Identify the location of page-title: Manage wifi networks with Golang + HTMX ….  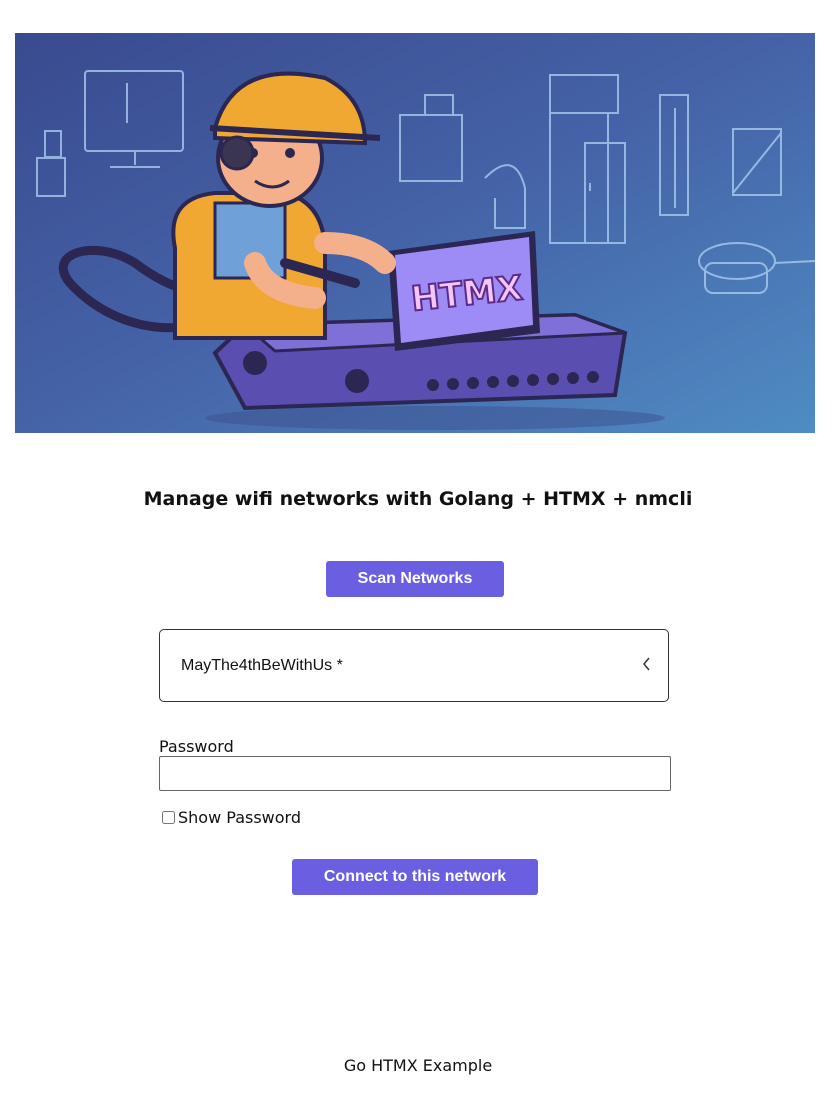
(418, 499).